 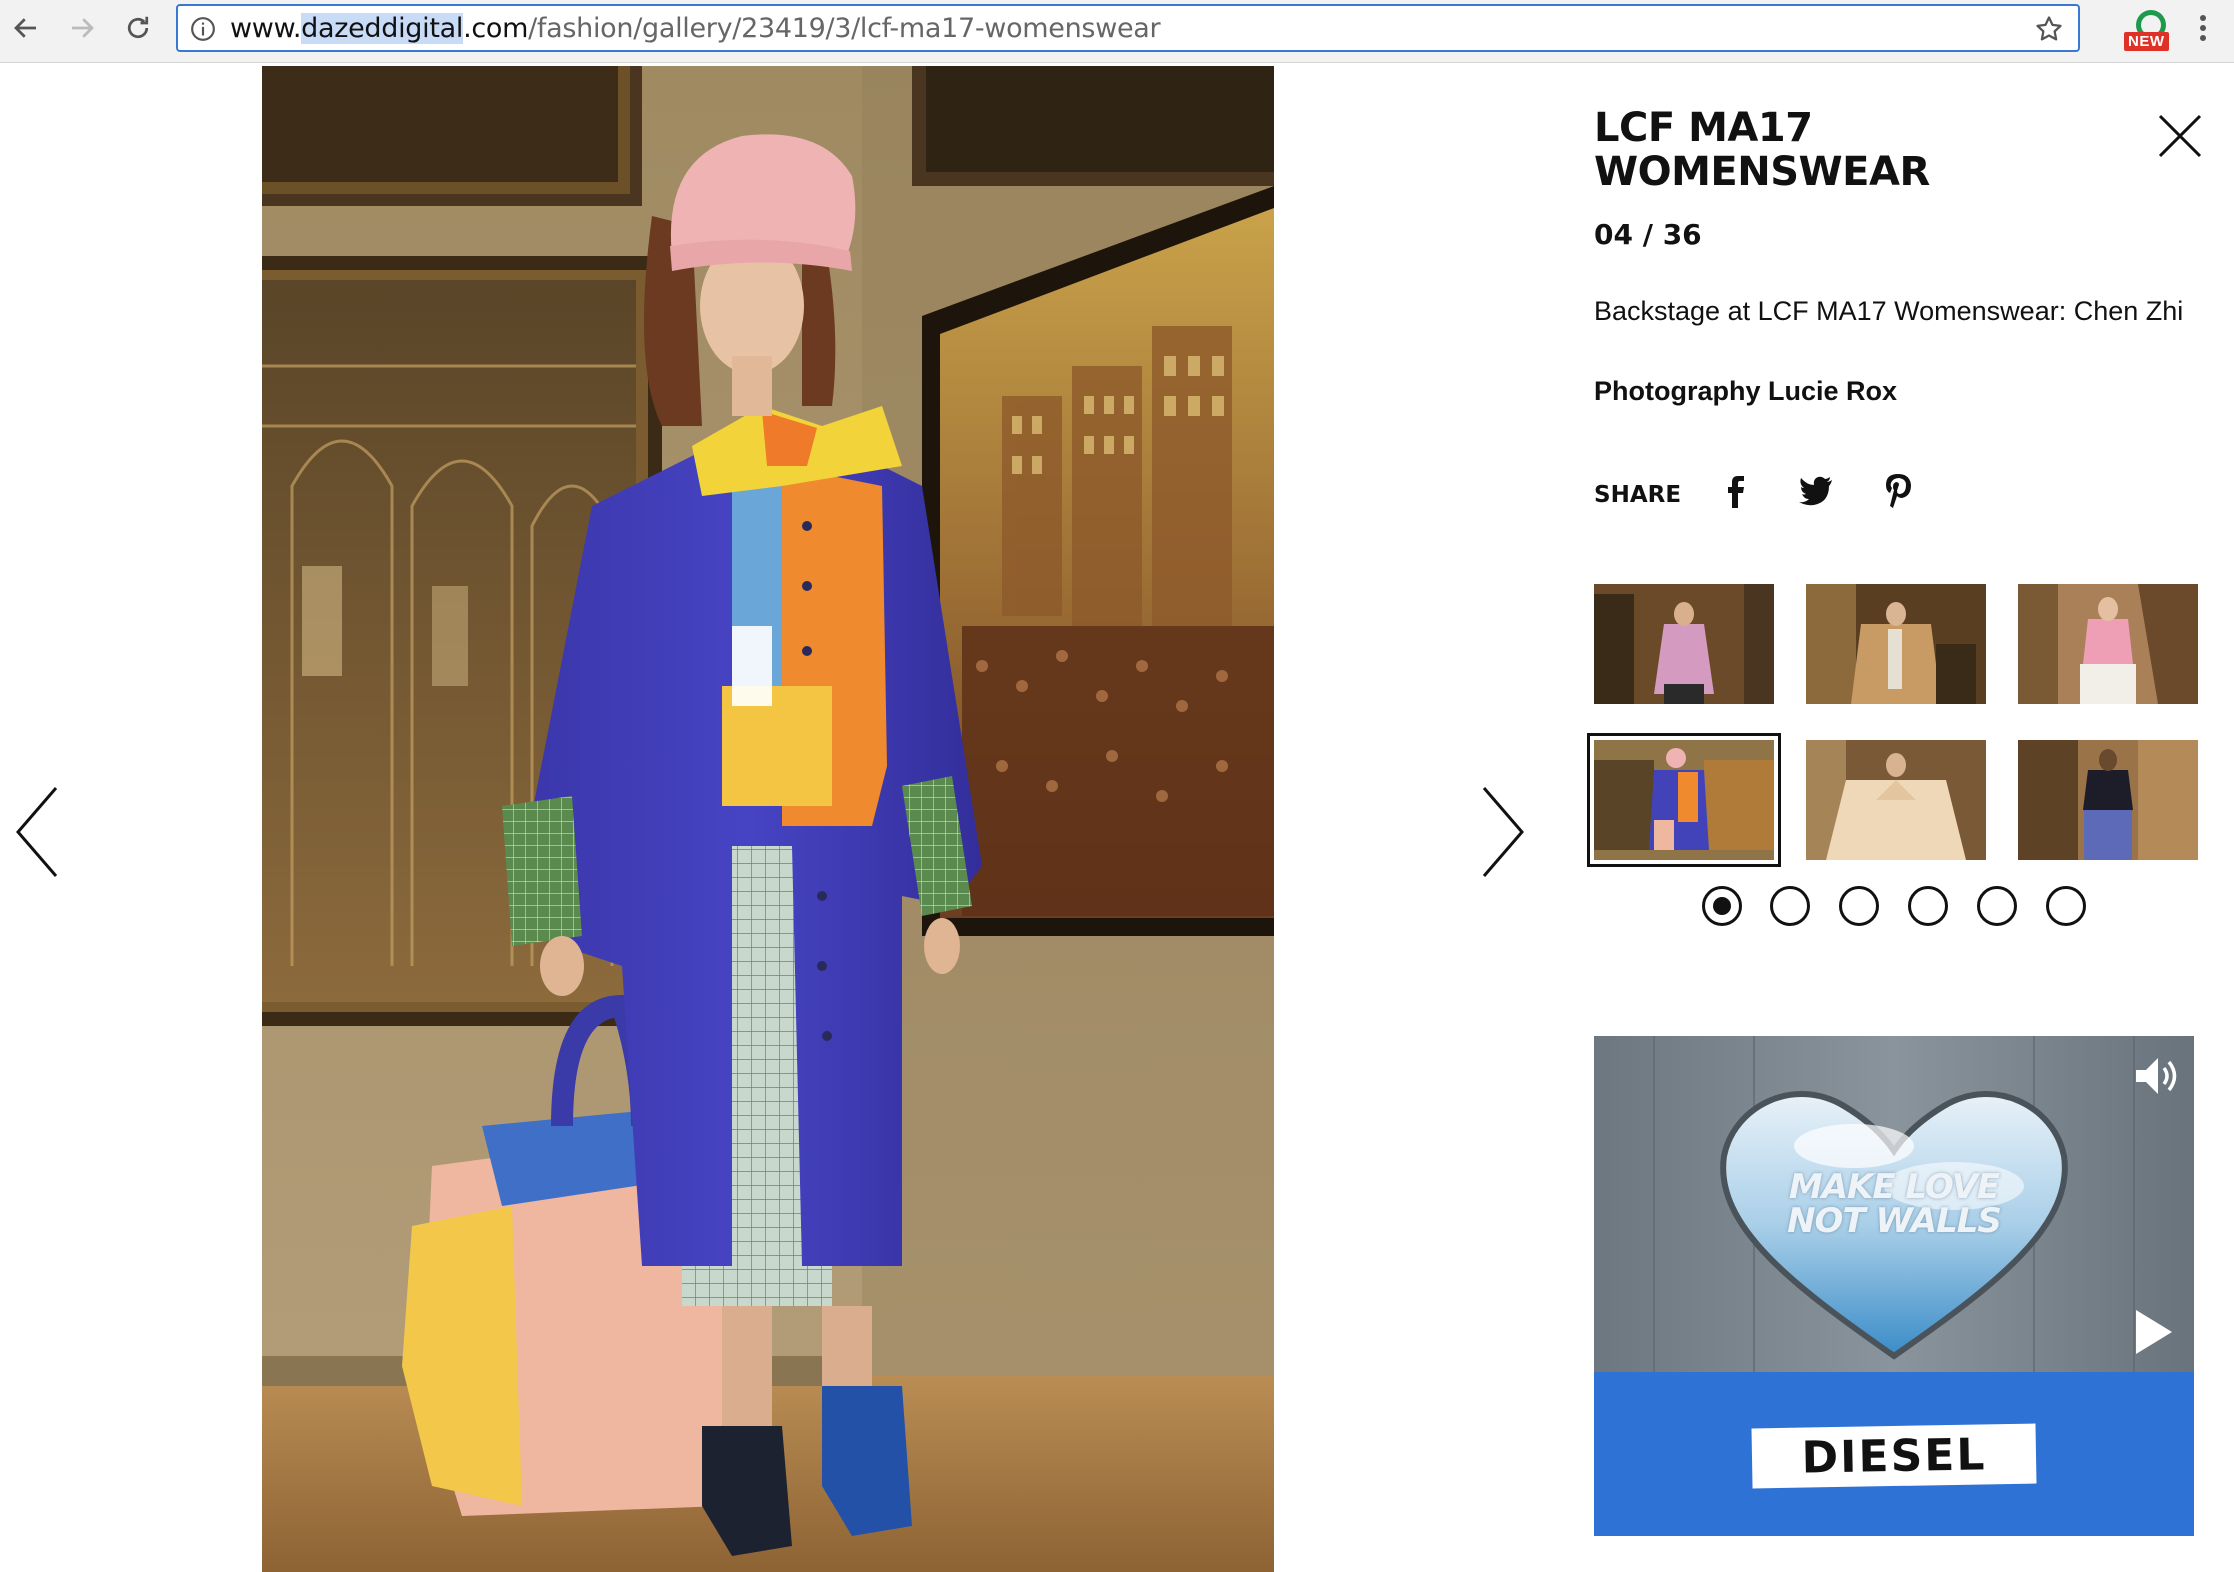 What do you see at coordinates (26, 28) in the screenshot?
I see `back-arrow-icon` at bounding box center [26, 28].